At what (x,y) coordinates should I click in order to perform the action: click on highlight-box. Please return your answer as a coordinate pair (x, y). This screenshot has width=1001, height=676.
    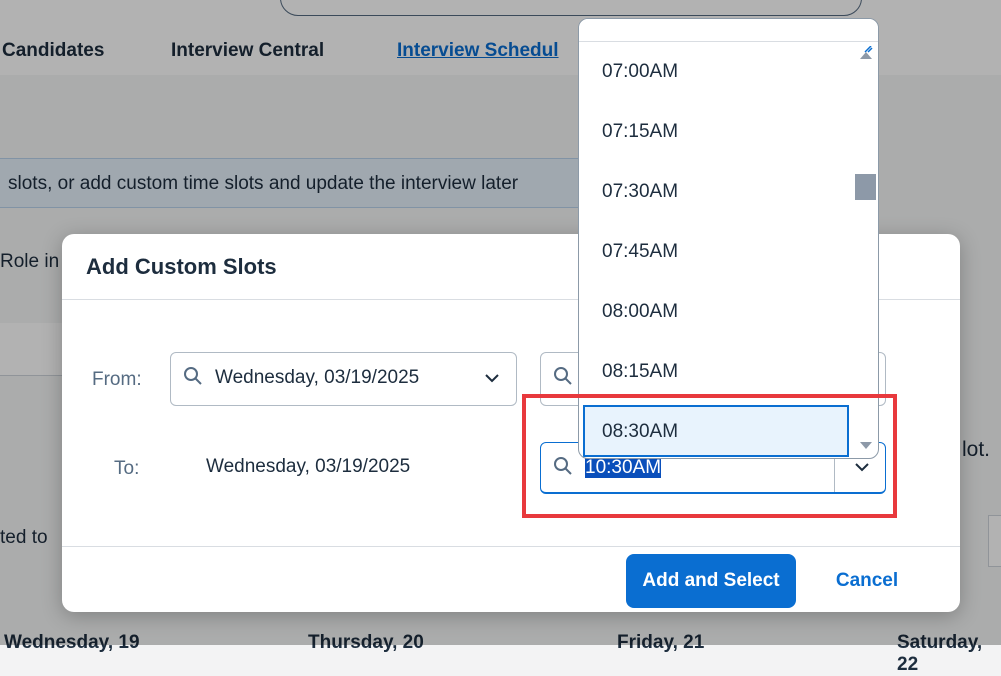
    Looking at the image, I should click on (709, 456).